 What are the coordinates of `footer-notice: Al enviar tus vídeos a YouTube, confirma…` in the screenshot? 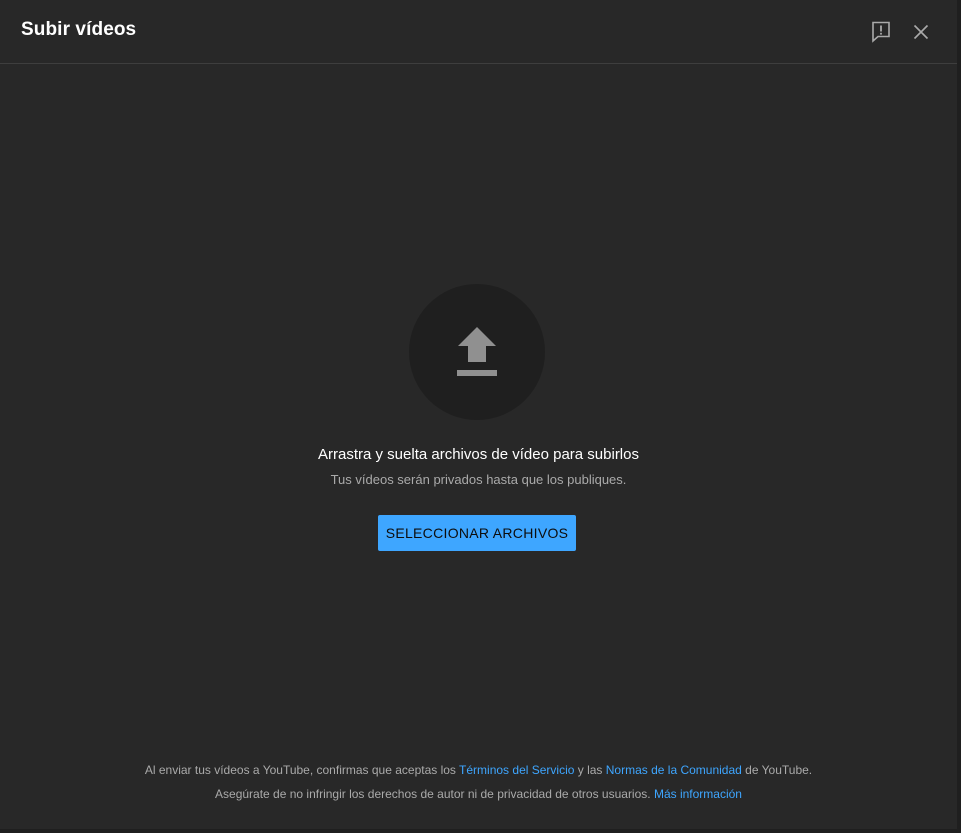 It's located at (478, 782).